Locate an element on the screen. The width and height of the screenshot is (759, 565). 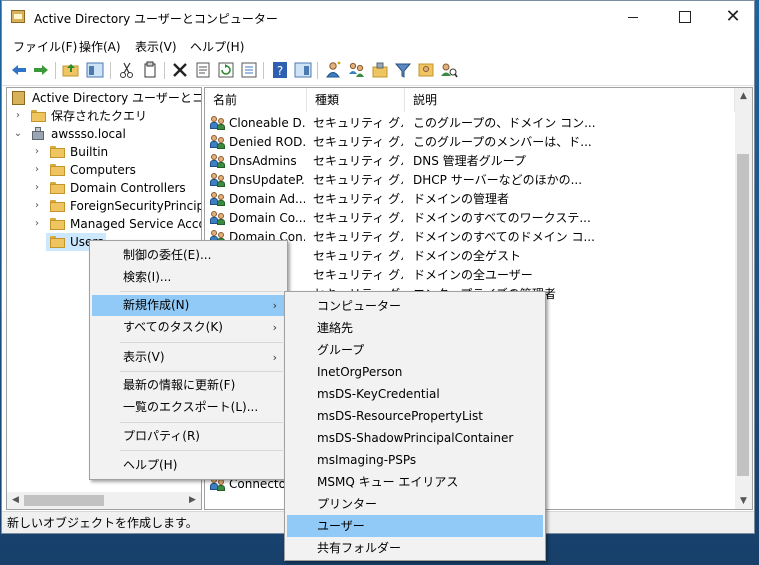
submenu-item-group: グループ is located at coordinates (415, 350).